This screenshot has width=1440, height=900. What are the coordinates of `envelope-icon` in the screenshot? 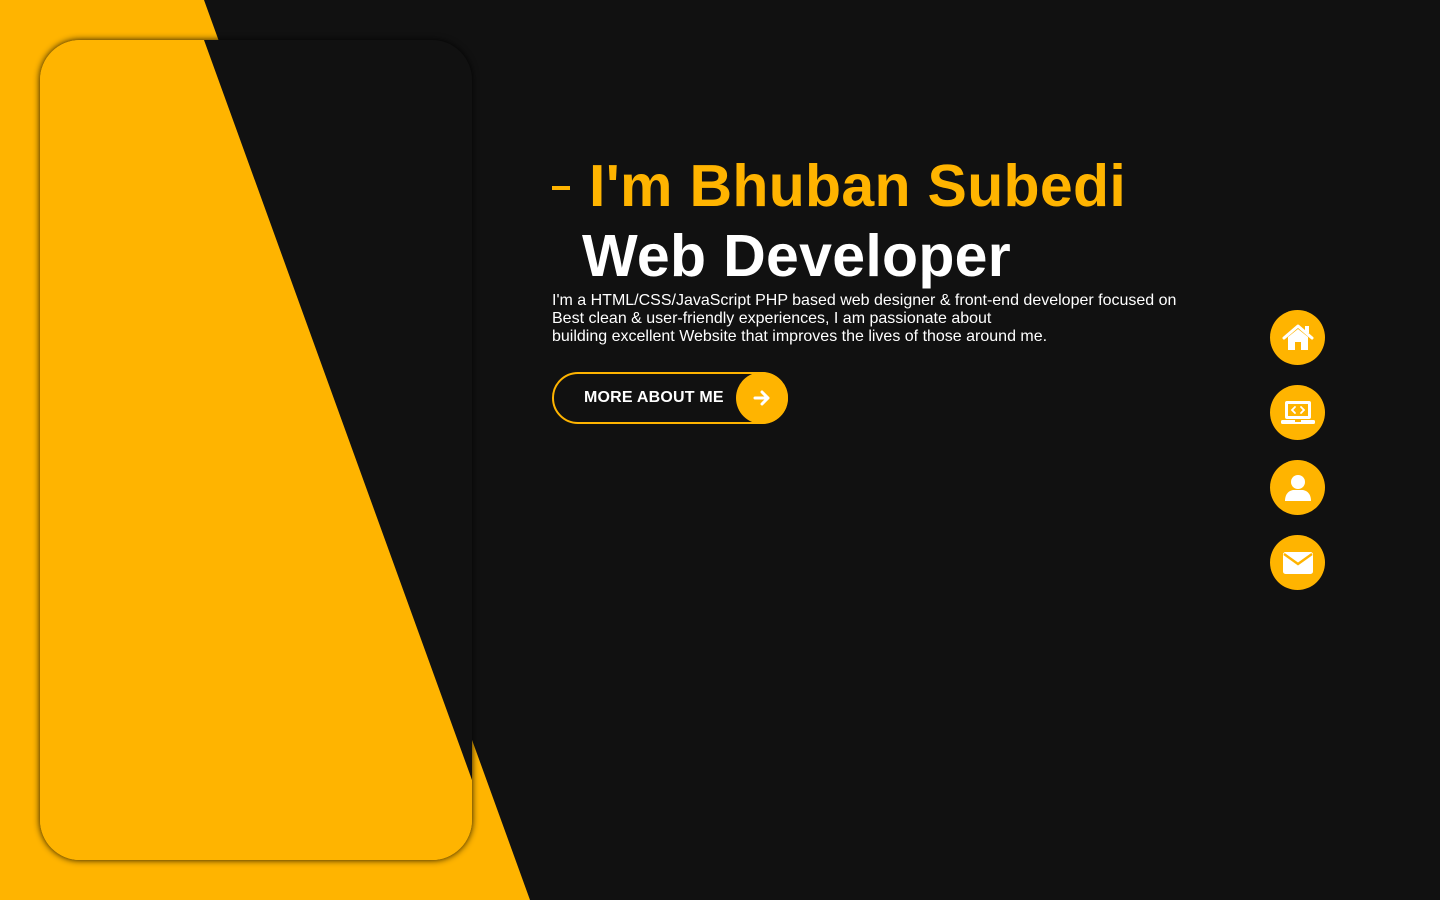 It's located at (1297, 562).